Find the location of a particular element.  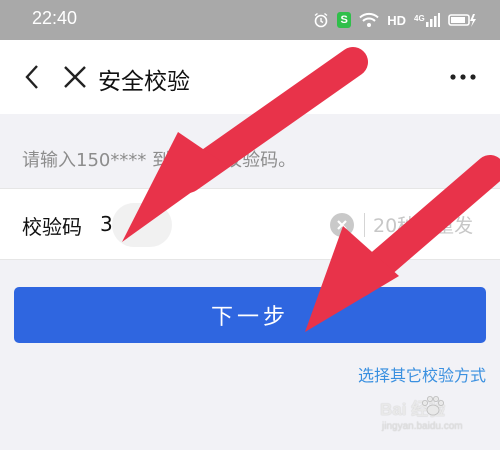

status-time: 22:40 is located at coordinates (55, 18).